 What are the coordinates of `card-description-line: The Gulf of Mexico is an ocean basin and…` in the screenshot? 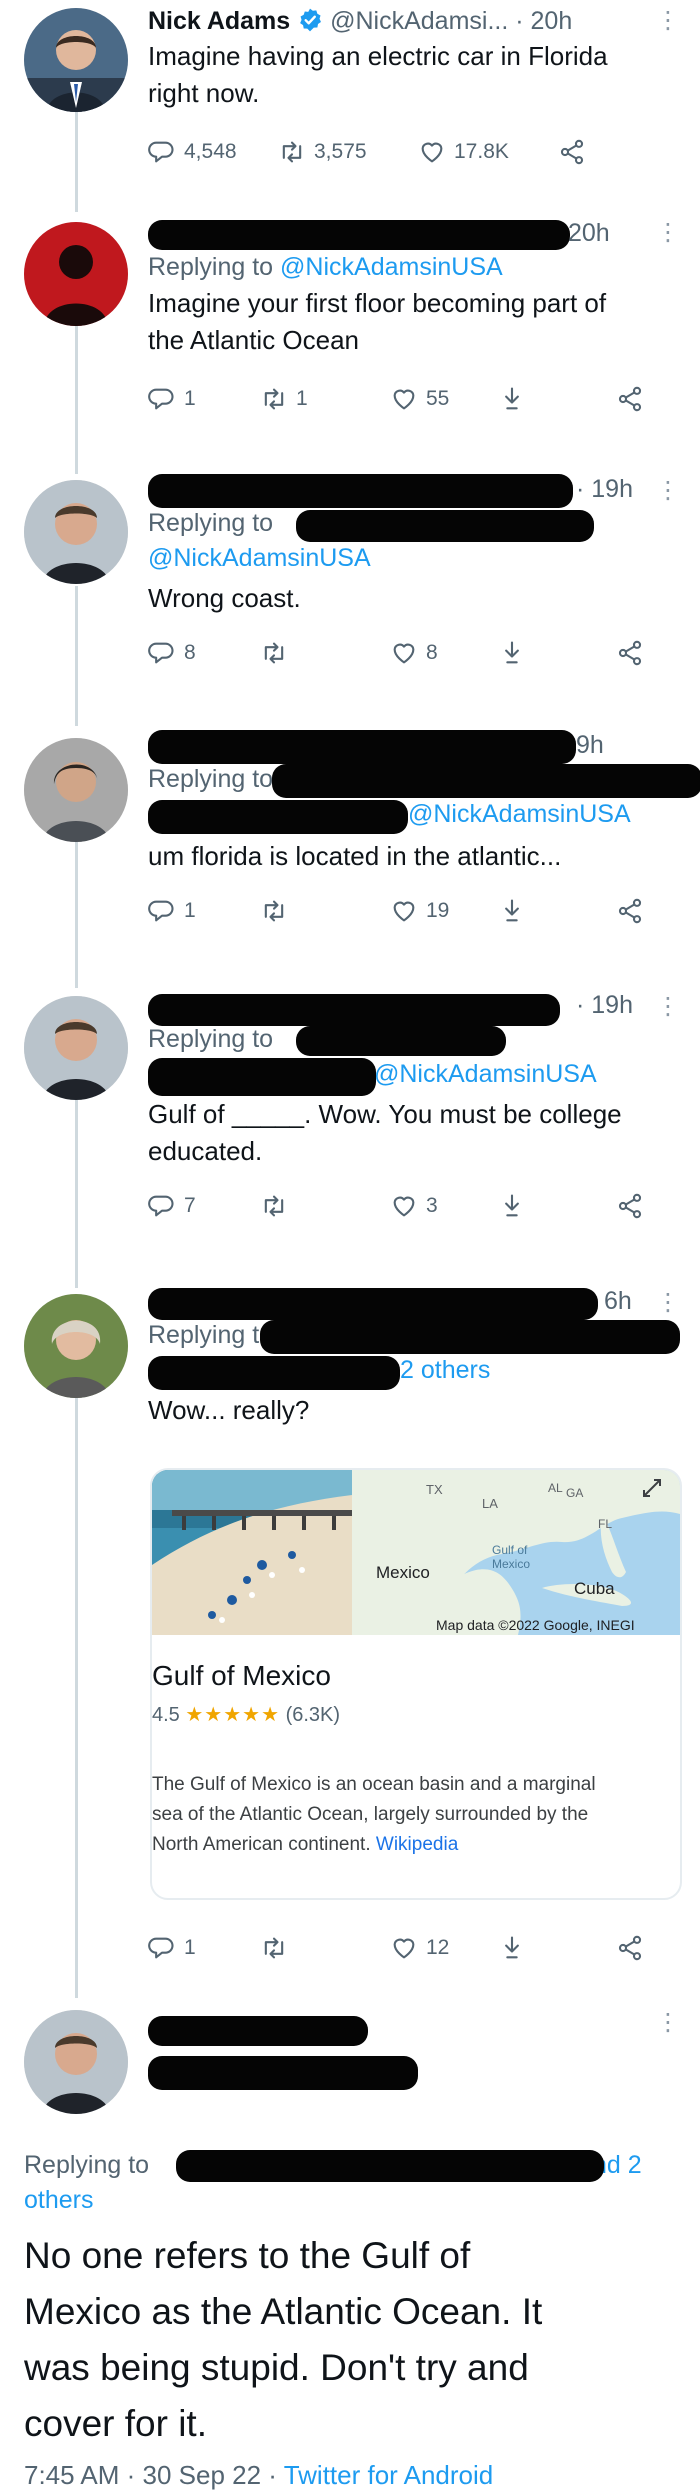 It's located at (374, 1784).